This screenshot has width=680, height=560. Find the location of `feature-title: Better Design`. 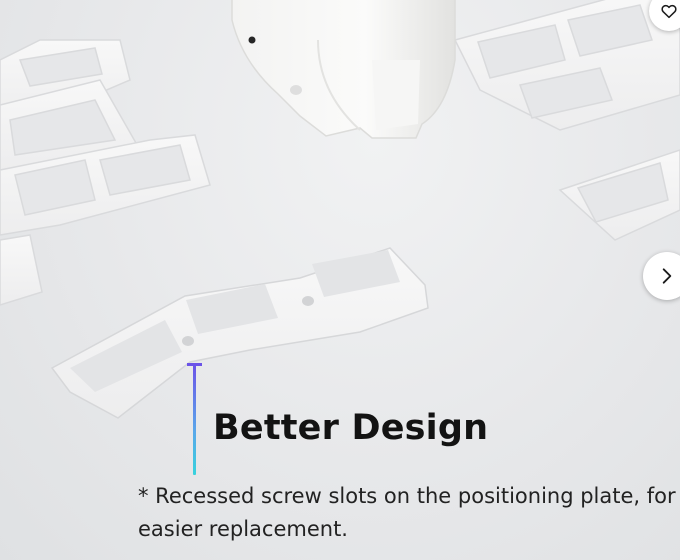

feature-title: Better Design is located at coordinates (351, 428).